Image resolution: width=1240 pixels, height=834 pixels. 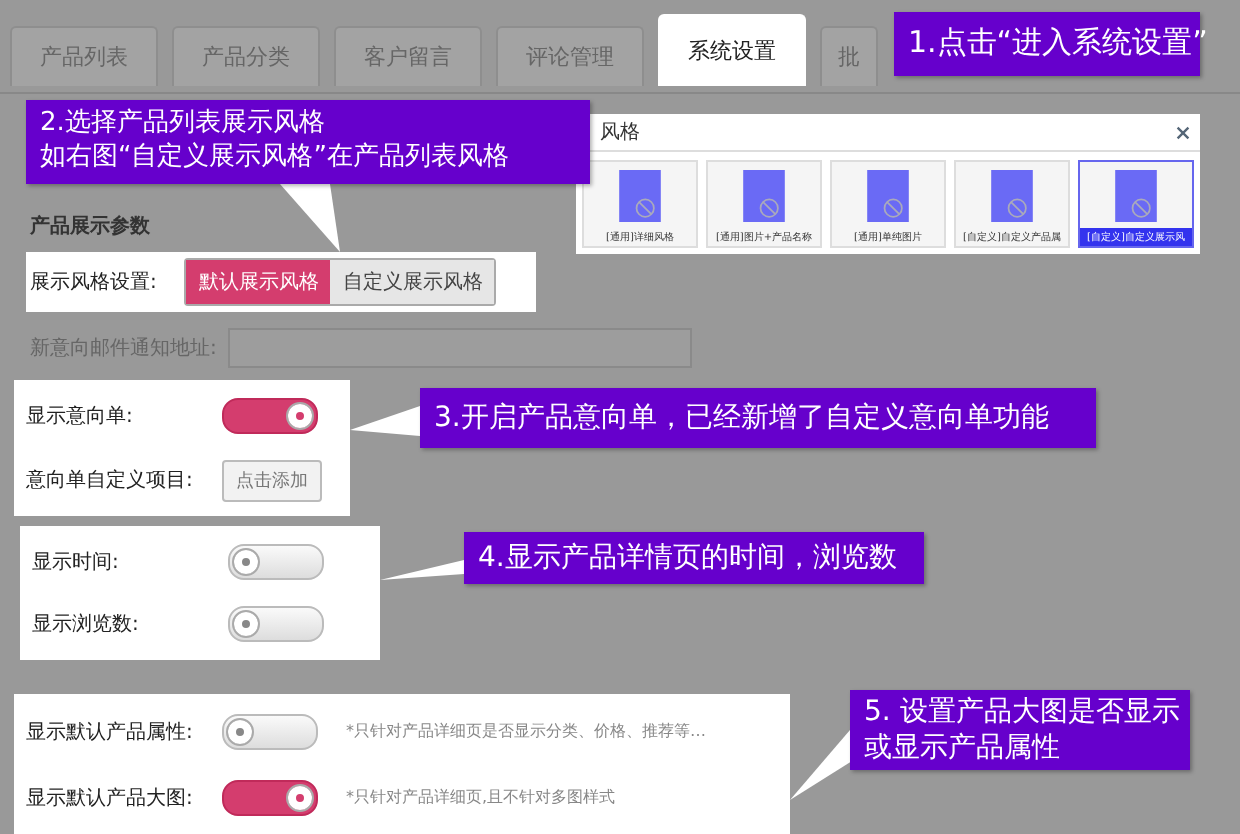 What do you see at coordinates (86, 625) in the screenshot?
I see `setting-label: 显示浏览数:` at bounding box center [86, 625].